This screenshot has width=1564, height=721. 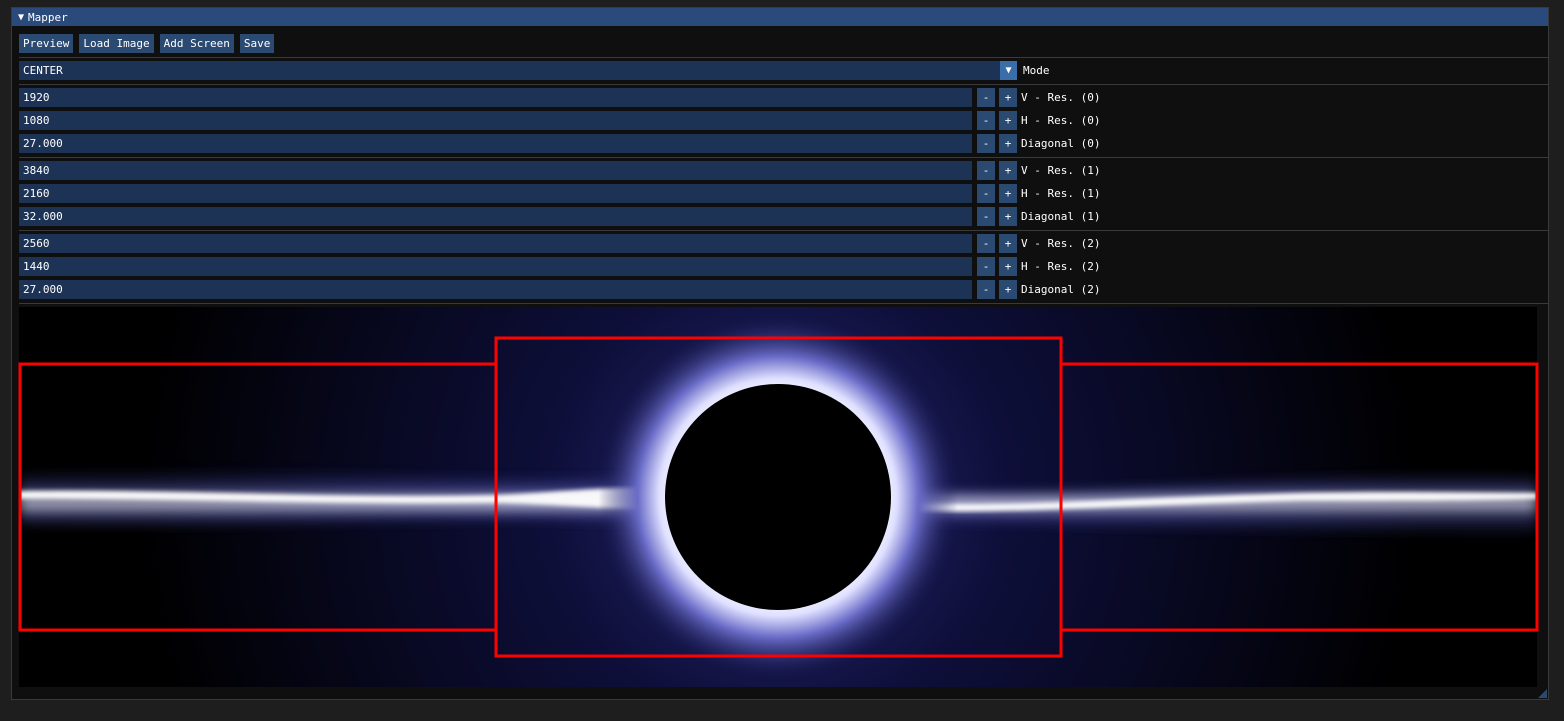 What do you see at coordinates (116, 43) in the screenshot?
I see `load-image-button: Load Image` at bounding box center [116, 43].